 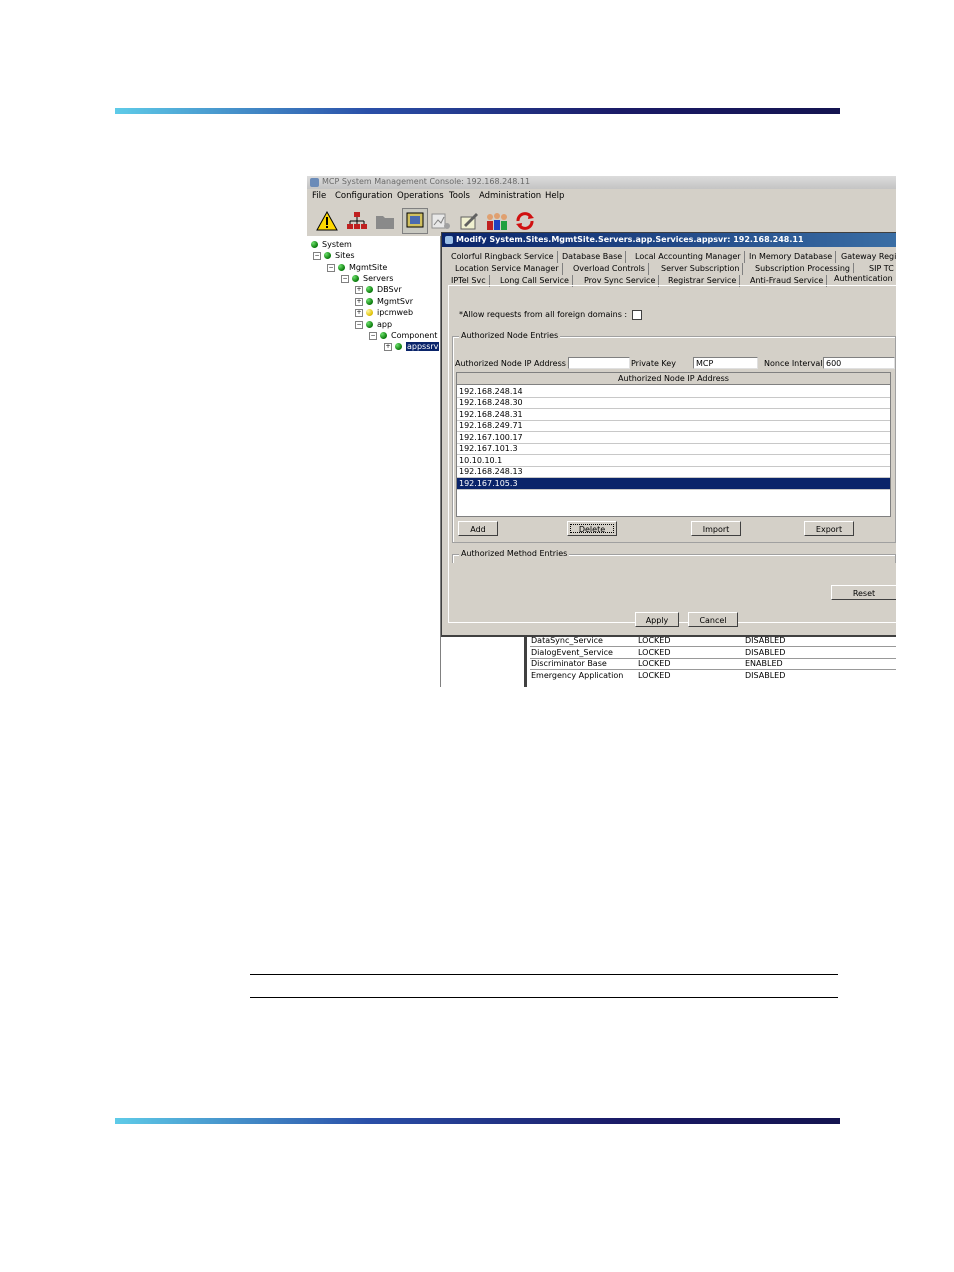 I want to click on list-item: 192.168.248.30, so click(x=673, y=403).